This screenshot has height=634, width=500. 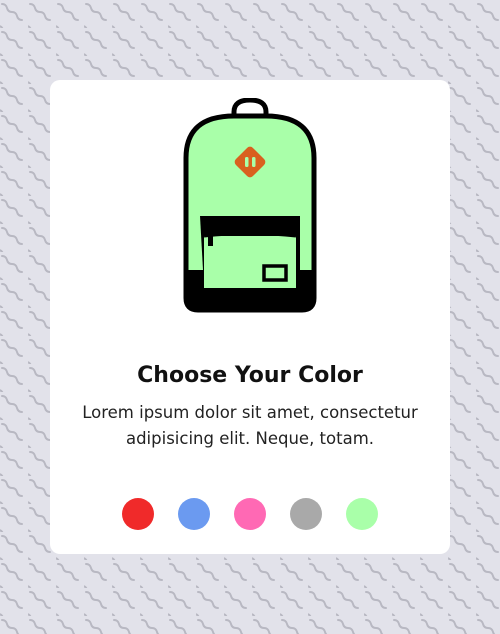 I want to click on color-swatches, so click(x=250, y=514).